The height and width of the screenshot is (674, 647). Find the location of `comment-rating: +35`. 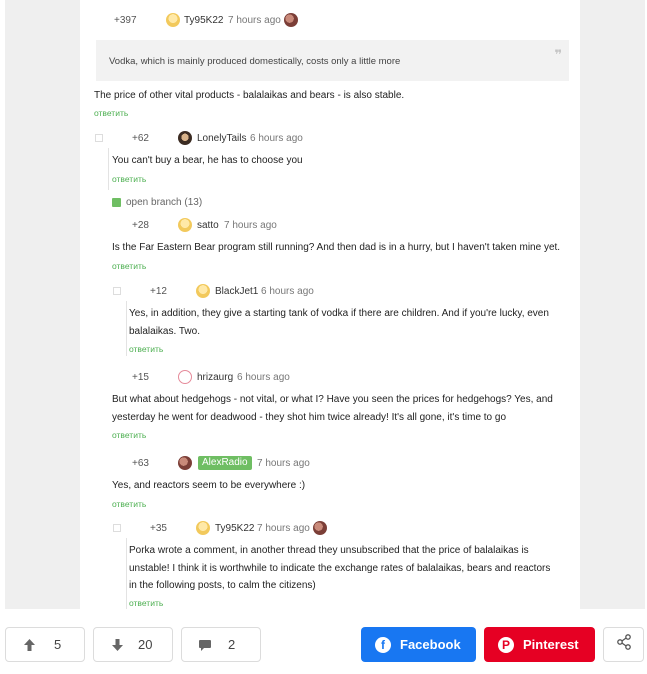

comment-rating: +35 is located at coordinates (158, 528).